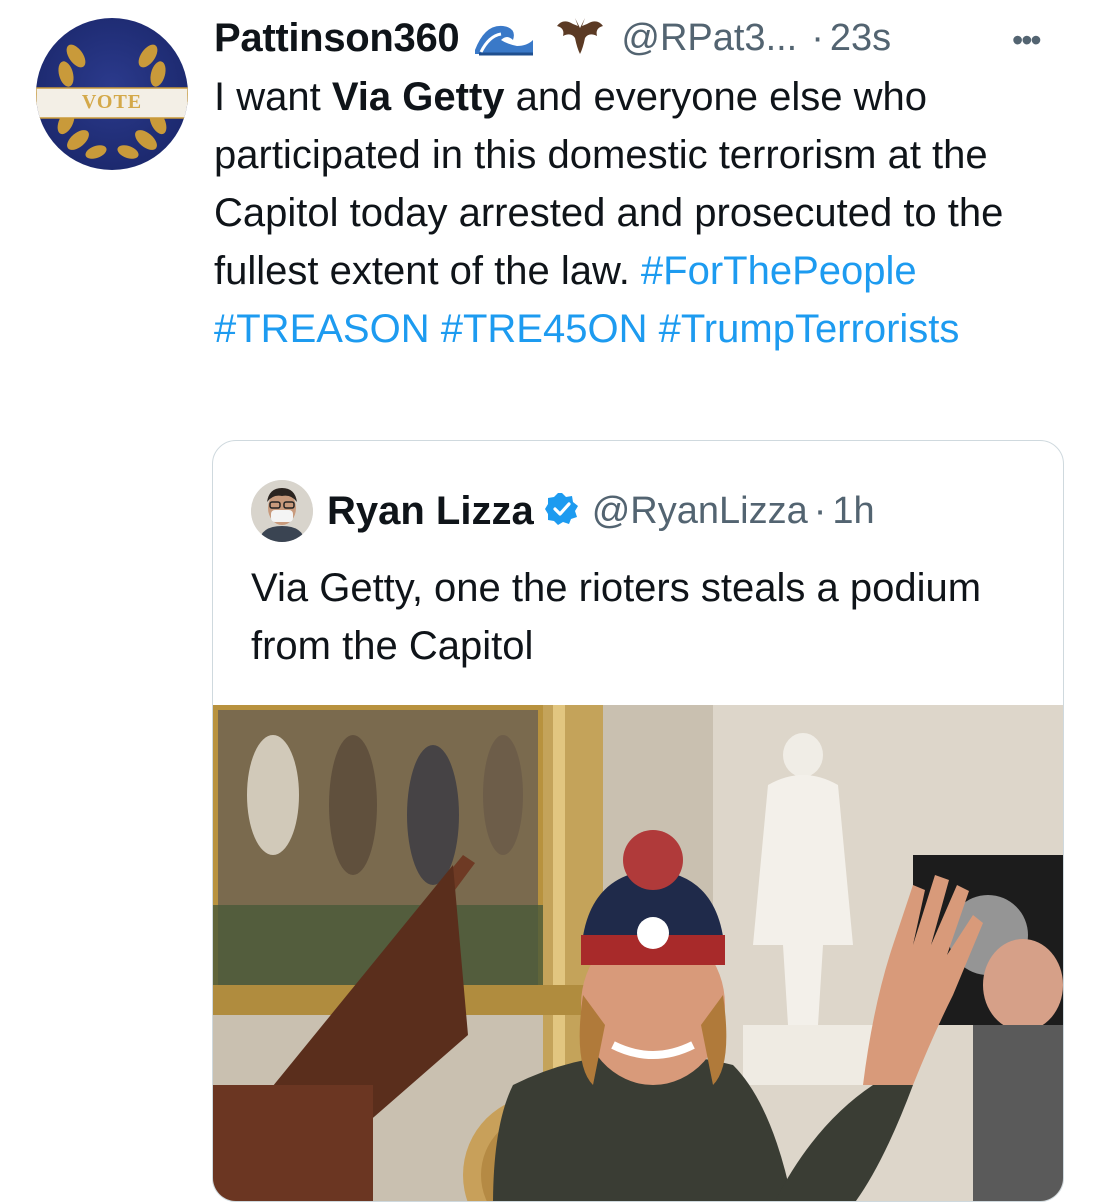  I want to click on vote-text: VOTE, so click(112, 102).